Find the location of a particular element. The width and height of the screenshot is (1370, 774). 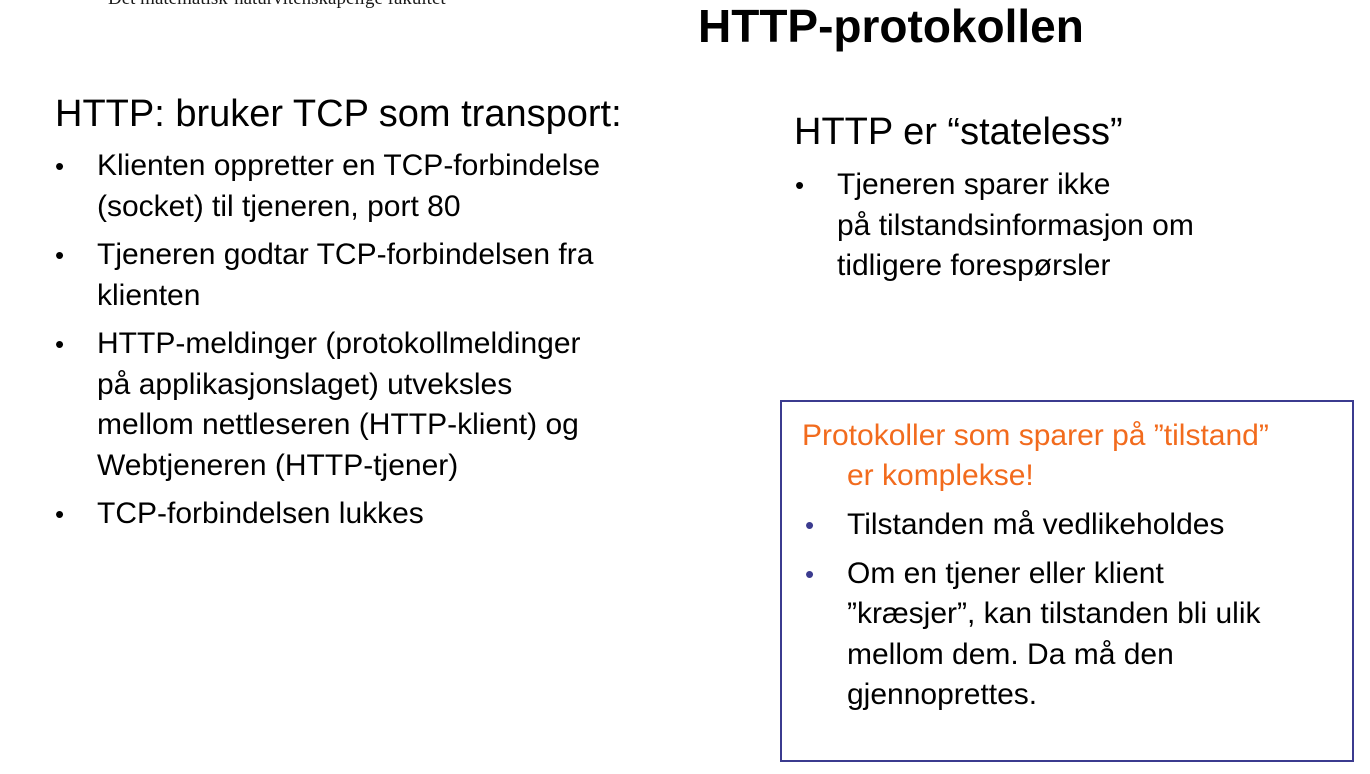

bullet-text: Tjeneren godtar TCP-forbindelsen fra is located at coordinates (345, 254).